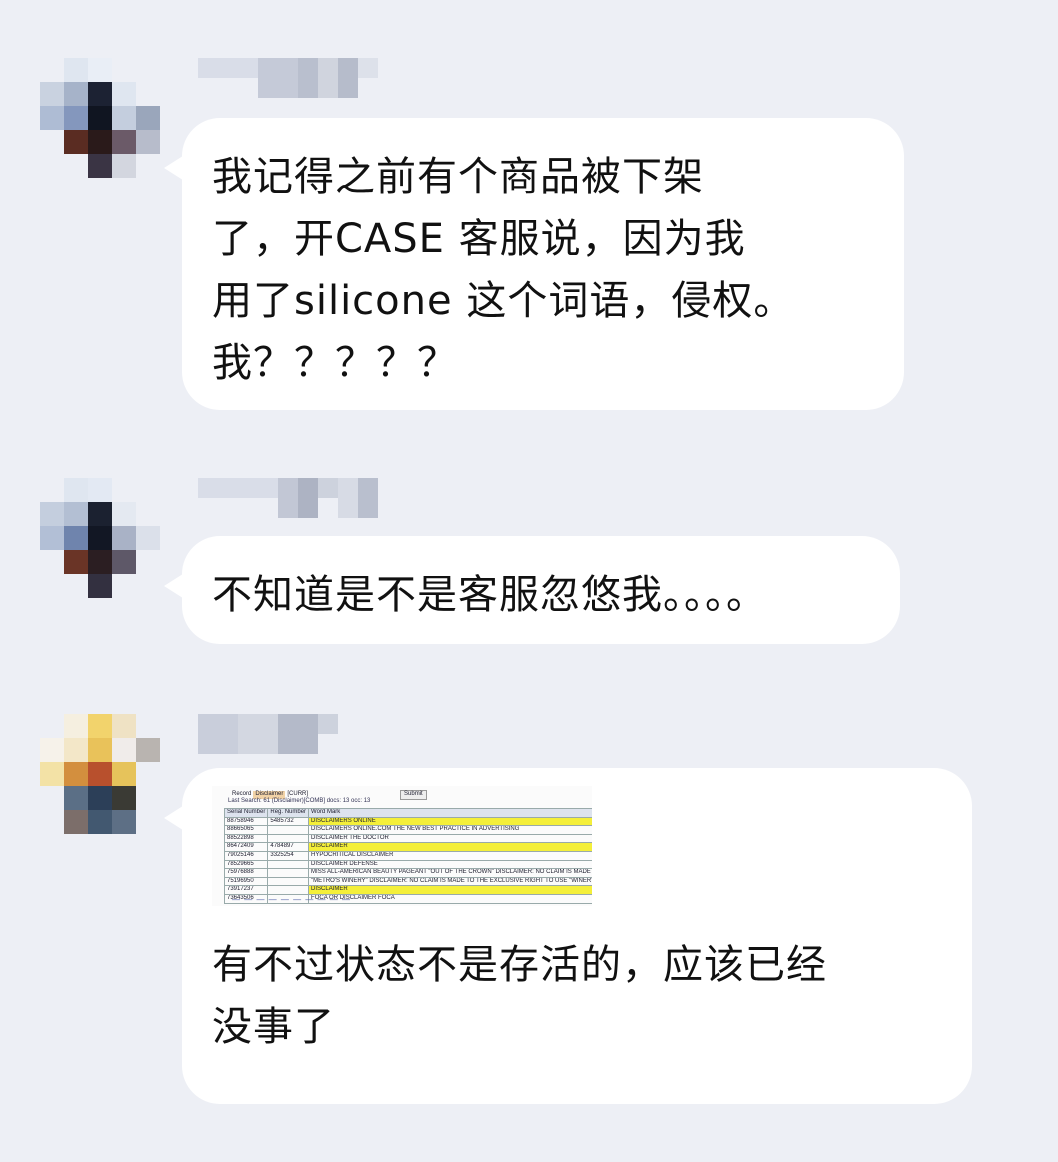 The image size is (1058, 1162). I want to click on table-row: 78529665 DISCLAIMER DEFENSE, so click(407, 864).